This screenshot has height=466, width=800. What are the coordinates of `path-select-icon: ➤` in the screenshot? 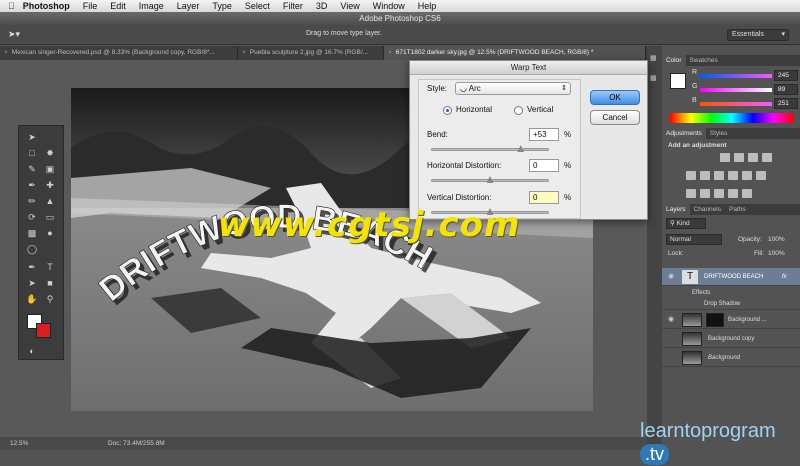 It's located at (32, 283).